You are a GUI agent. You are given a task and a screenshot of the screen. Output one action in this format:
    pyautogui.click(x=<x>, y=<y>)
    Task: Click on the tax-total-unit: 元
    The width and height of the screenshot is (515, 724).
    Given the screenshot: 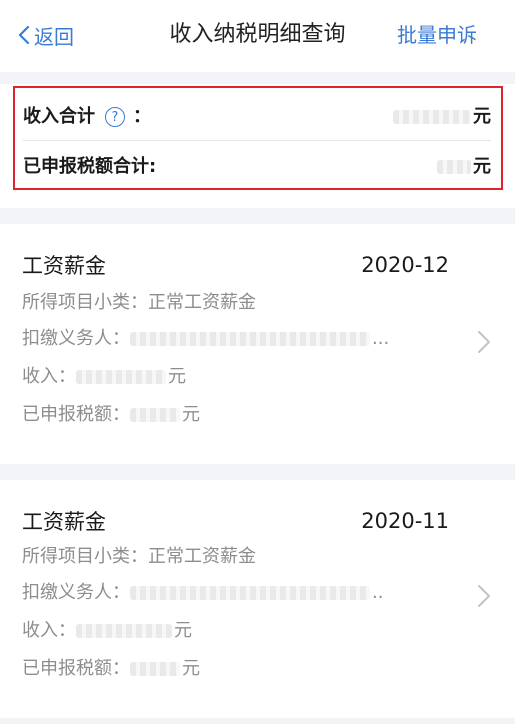 What is the action you would take?
    pyautogui.click(x=482, y=166)
    